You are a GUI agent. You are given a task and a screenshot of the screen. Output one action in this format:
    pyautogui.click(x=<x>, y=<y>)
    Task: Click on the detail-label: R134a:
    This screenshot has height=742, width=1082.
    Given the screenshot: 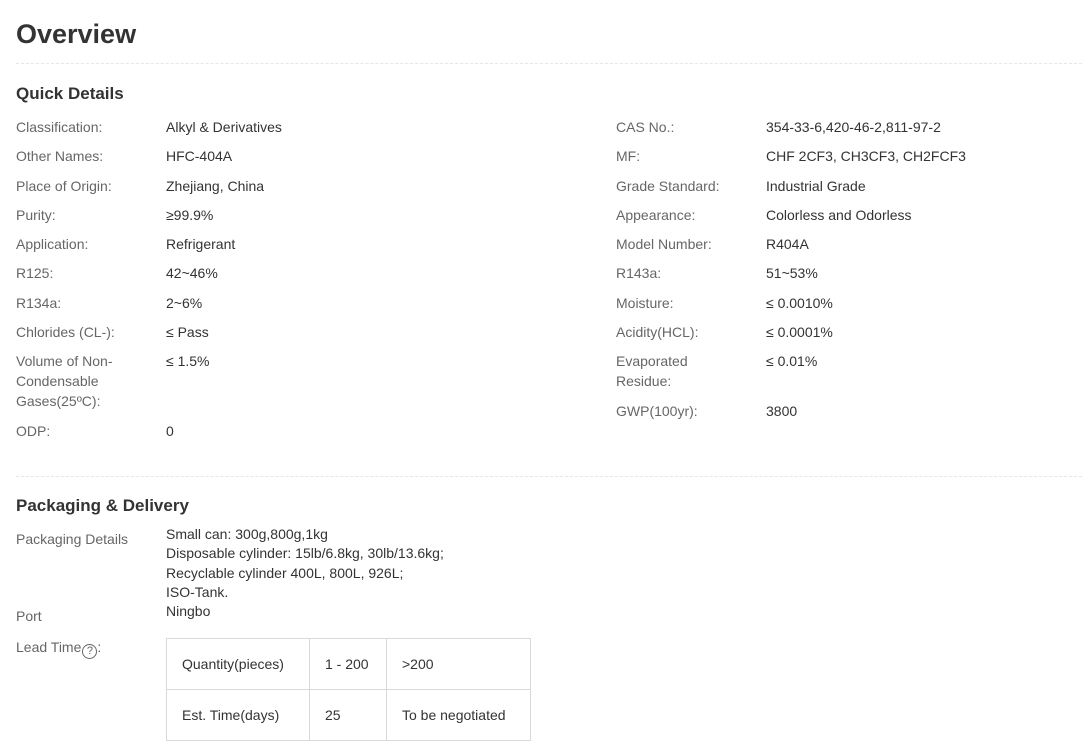 What is the action you would take?
    pyautogui.click(x=39, y=302)
    